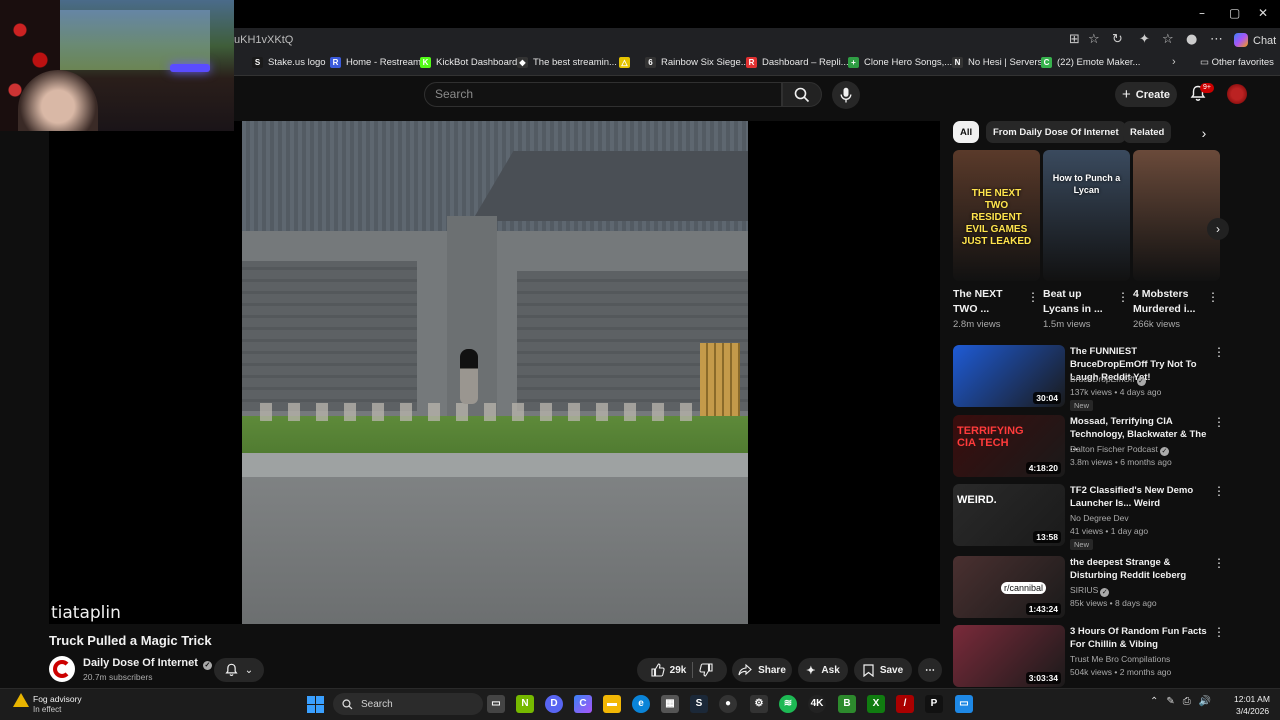 The width and height of the screenshot is (1280, 720). Describe the element at coordinates (1094, 39) in the screenshot. I see `favorite-star-icon: ☆` at that location.